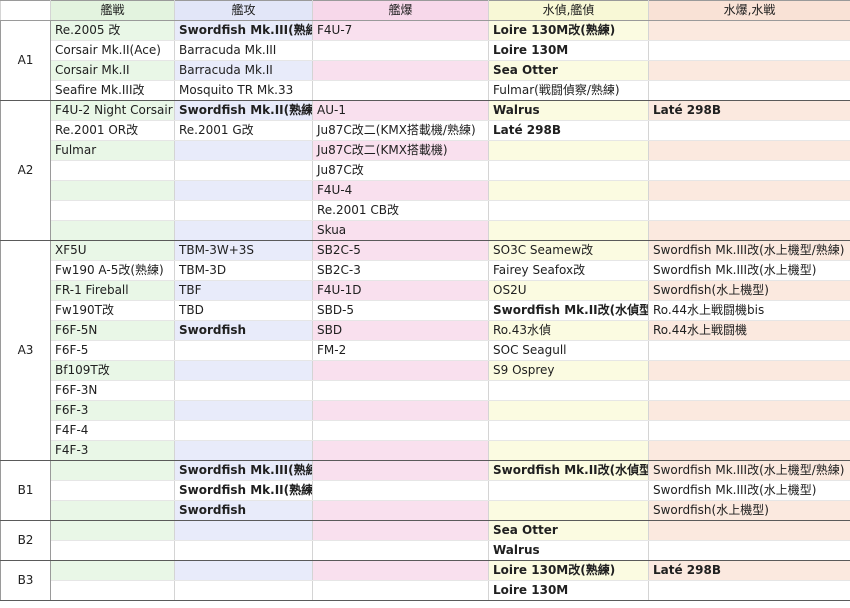 The image size is (850, 608). Describe the element at coordinates (425, 210) in the screenshot. I see `table-row: Re.2001 CB改` at that location.